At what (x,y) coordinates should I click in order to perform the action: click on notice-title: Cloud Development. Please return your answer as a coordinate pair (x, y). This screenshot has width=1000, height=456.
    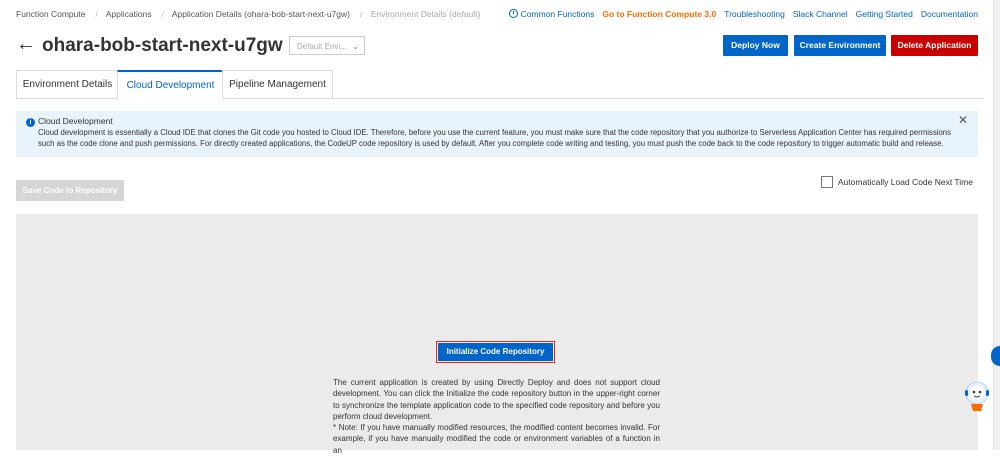
    Looking at the image, I should click on (75, 121).